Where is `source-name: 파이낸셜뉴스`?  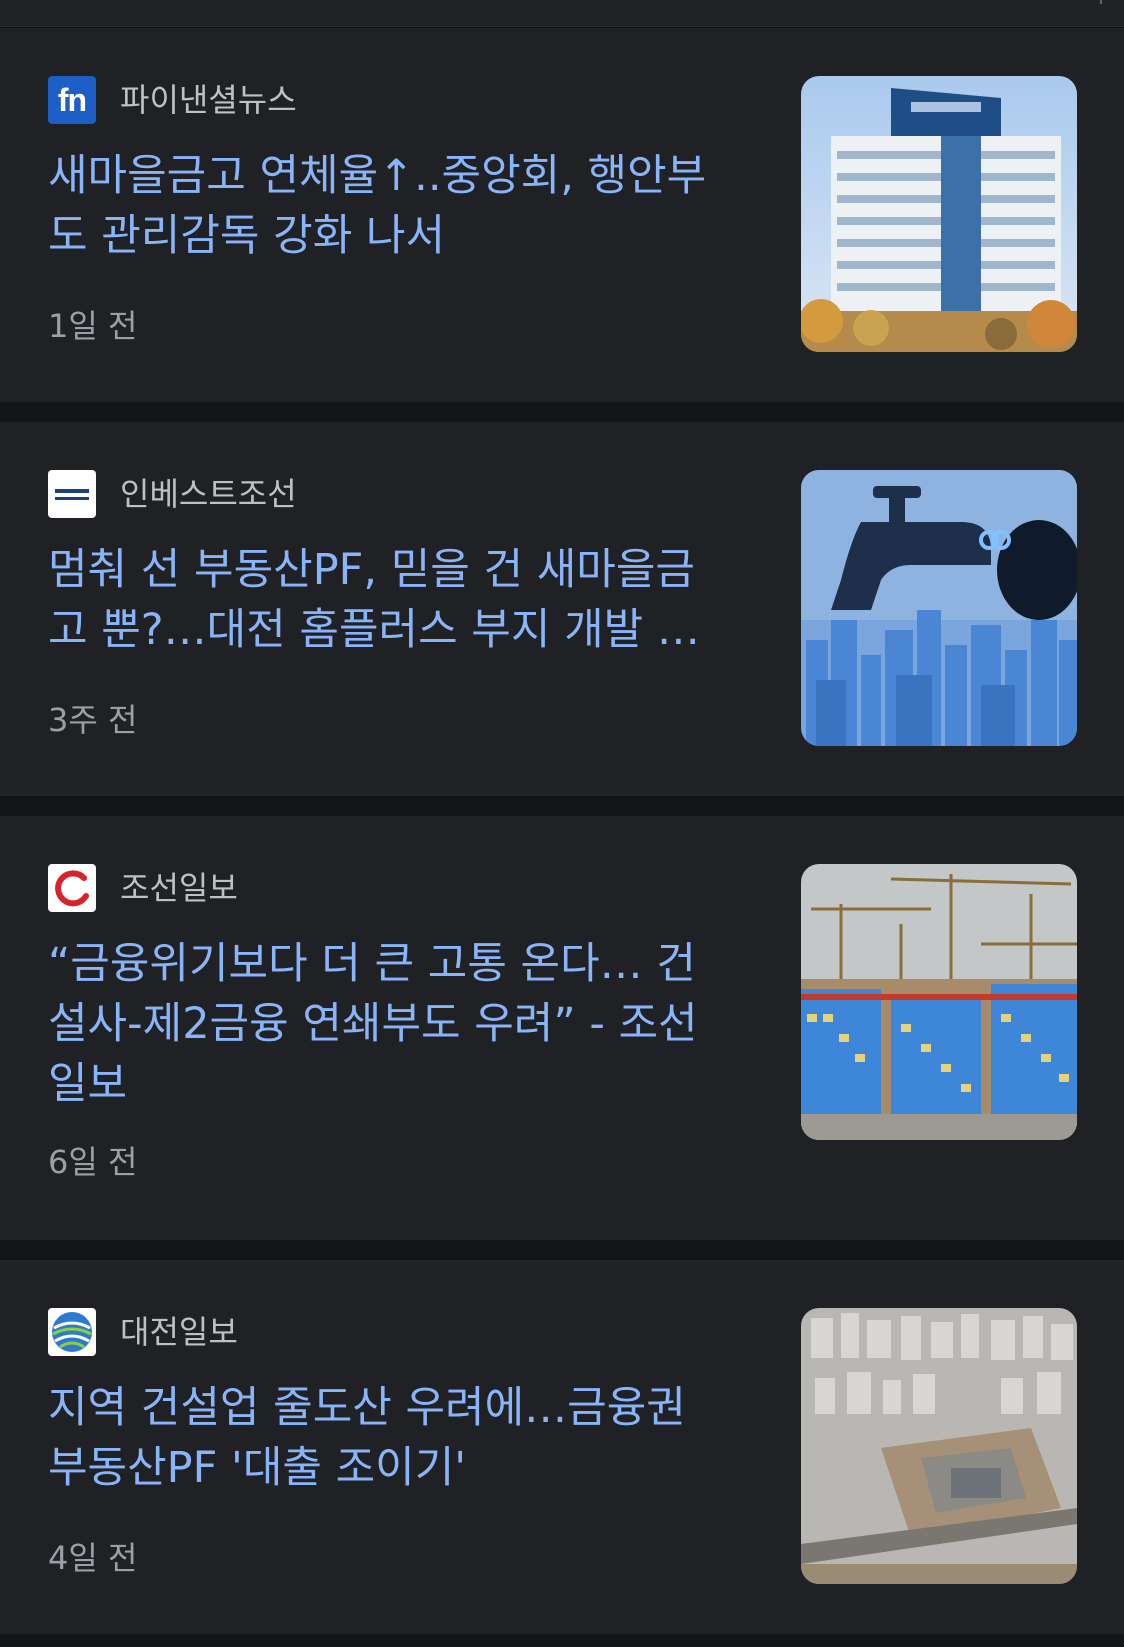 source-name: 파이낸셜뉴스 is located at coordinates (208, 100).